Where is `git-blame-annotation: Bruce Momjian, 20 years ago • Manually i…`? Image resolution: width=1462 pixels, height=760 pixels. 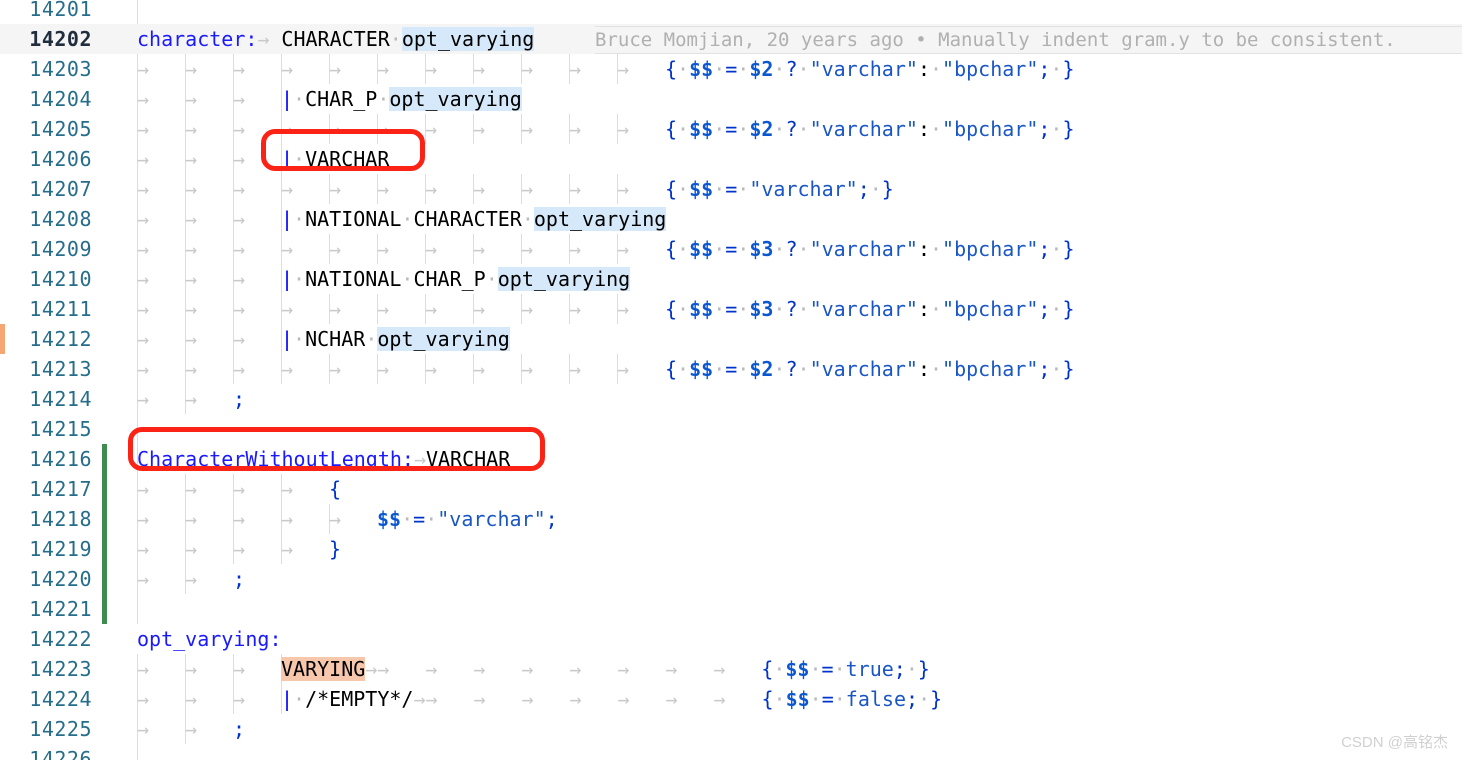
git-blame-annotation: Bruce Momjian, 20 years ago • Manually i… is located at coordinates (1028, 40).